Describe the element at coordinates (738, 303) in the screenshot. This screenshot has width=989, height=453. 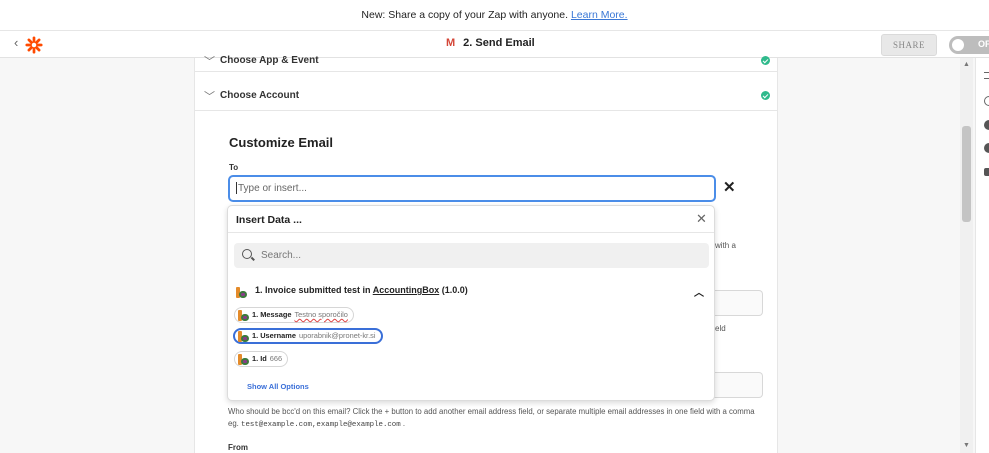
I see `cc-input-edge` at that location.